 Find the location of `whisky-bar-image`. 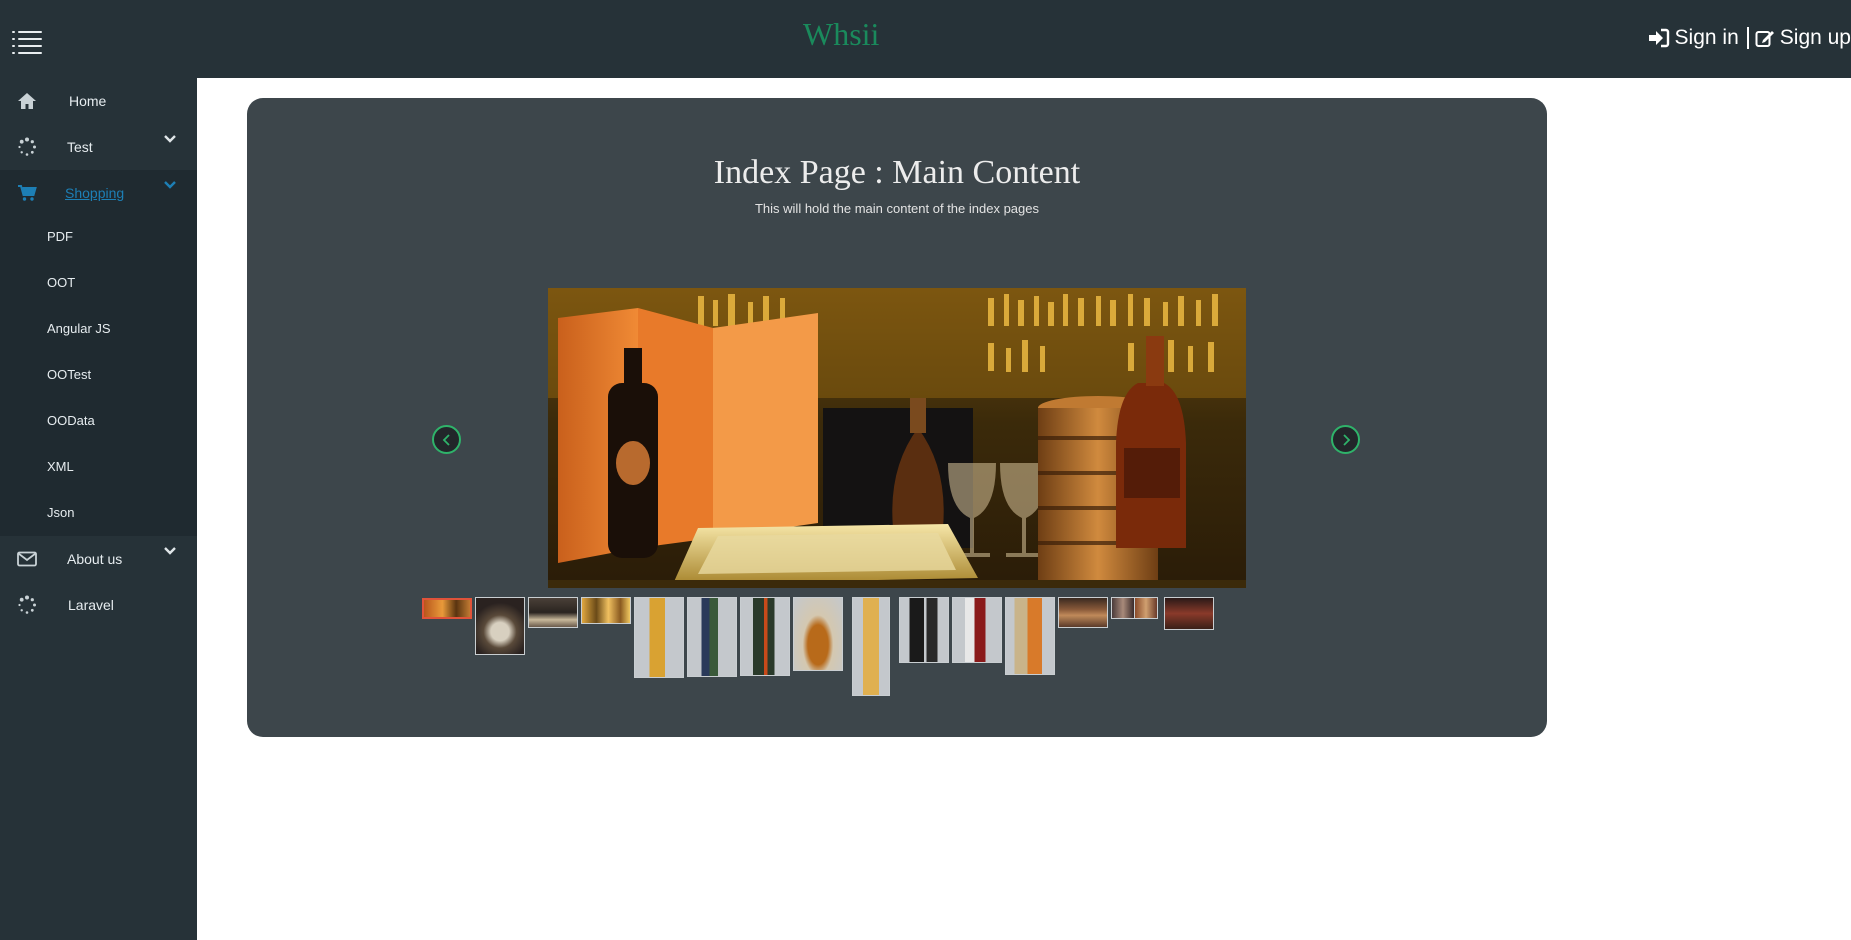

whisky-bar-image is located at coordinates (897, 438).